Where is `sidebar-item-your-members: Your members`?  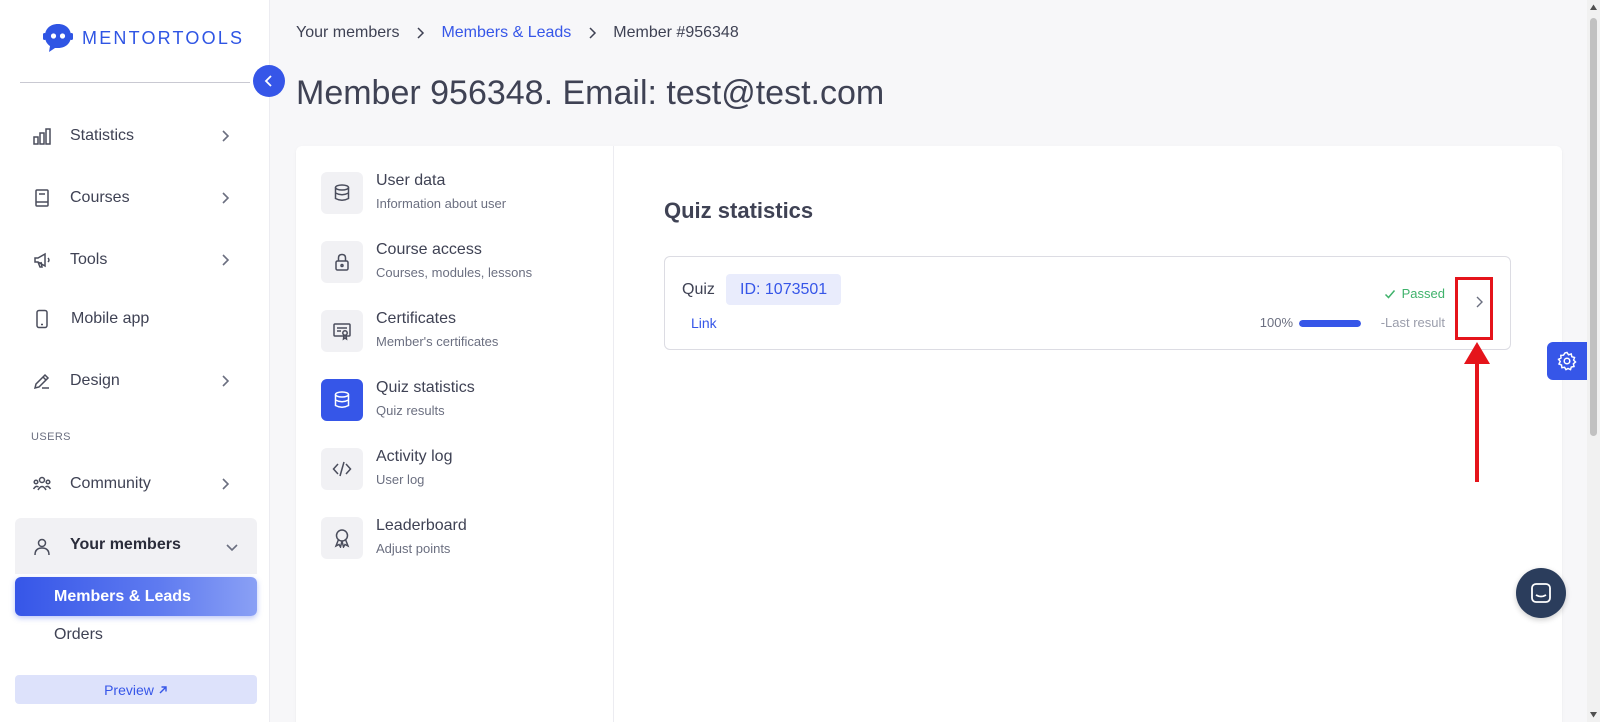 sidebar-item-your-members: Your members is located at coordinates (136, 546).